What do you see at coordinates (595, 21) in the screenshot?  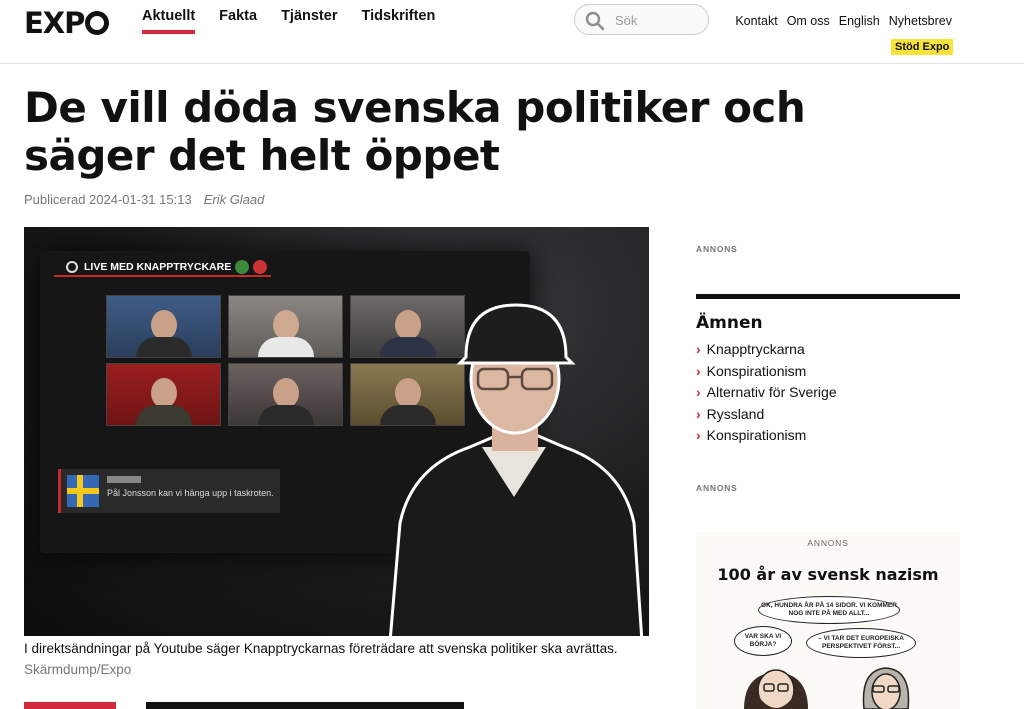 I see `search-icon` at bounding box center [595, 21].